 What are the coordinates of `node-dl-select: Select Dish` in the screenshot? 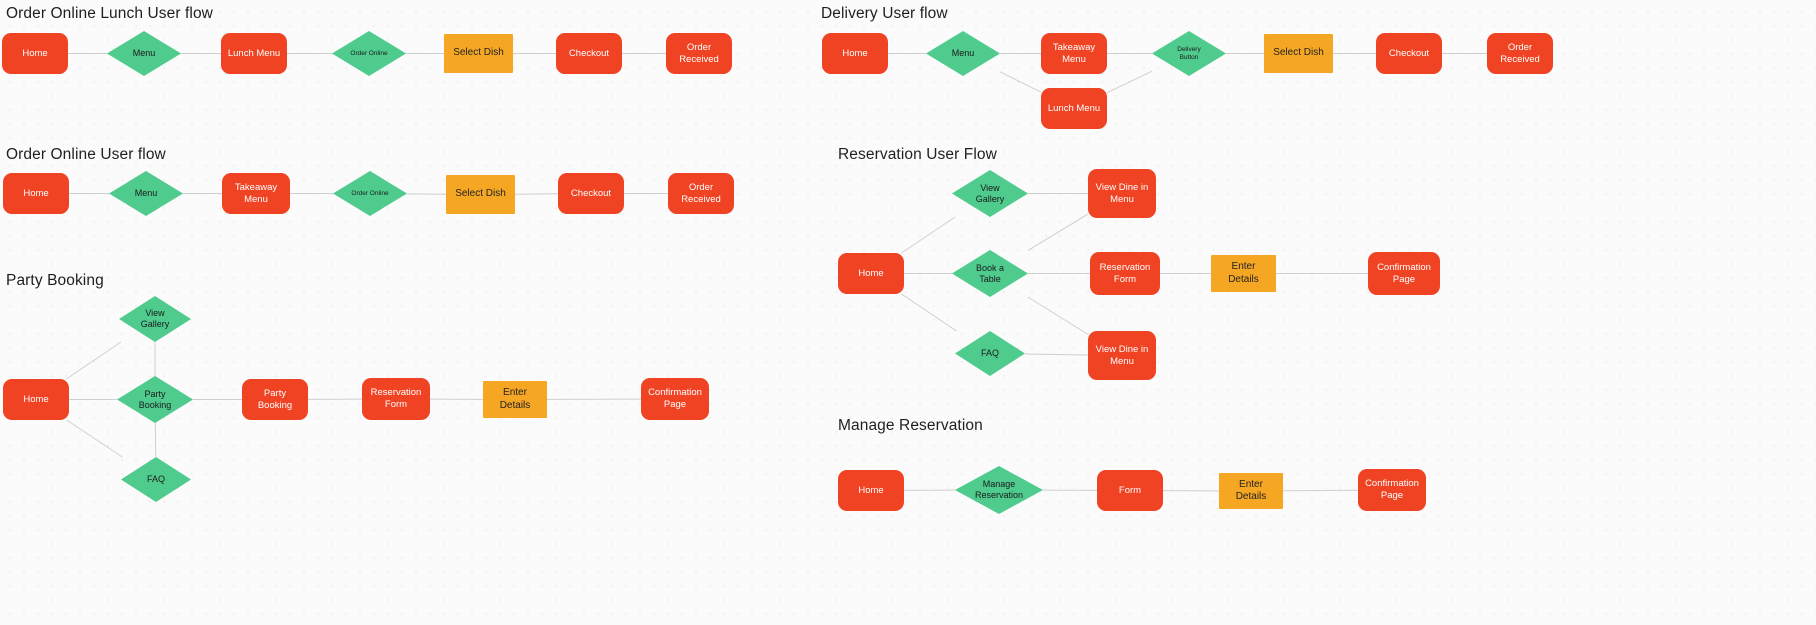 It's located at (1298, 53).